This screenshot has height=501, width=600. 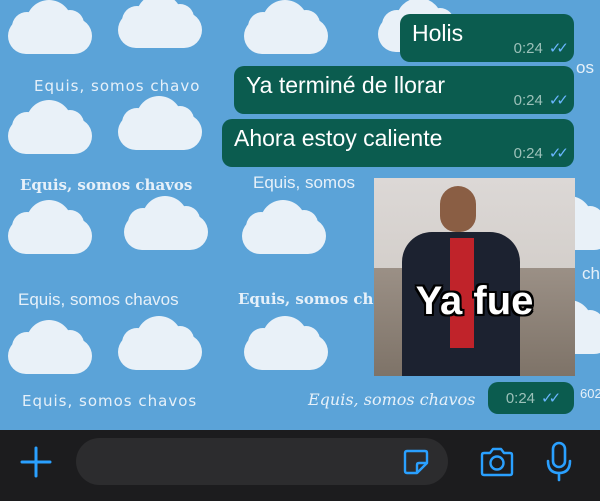 I want to click on wallpaper-text: 602, so click(x=590, y=393).